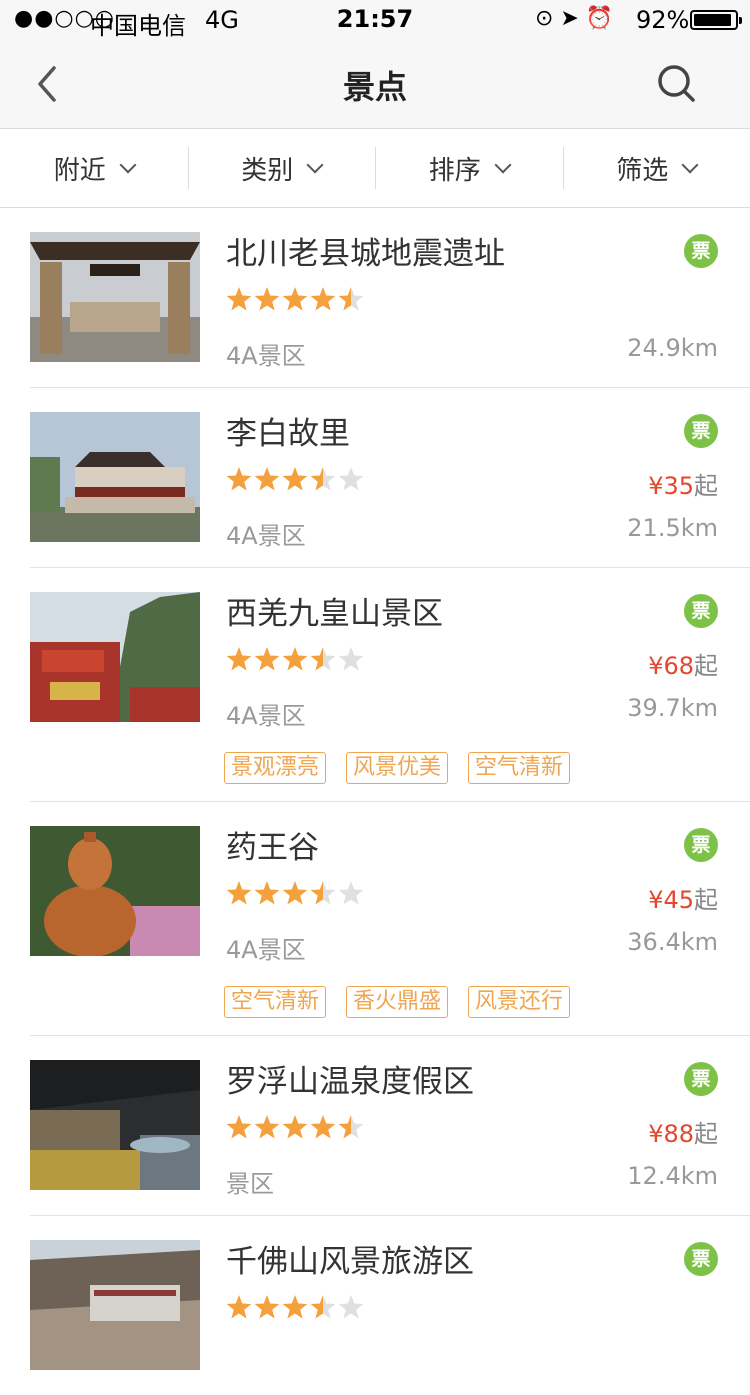 The image size is (750, 1395). What do you see at coordinates (390, 478) in the screenshot?
I see `list-item: 李白故里 4A景区 票 ¥35起 21.5km` at bounding box center [390, 478].